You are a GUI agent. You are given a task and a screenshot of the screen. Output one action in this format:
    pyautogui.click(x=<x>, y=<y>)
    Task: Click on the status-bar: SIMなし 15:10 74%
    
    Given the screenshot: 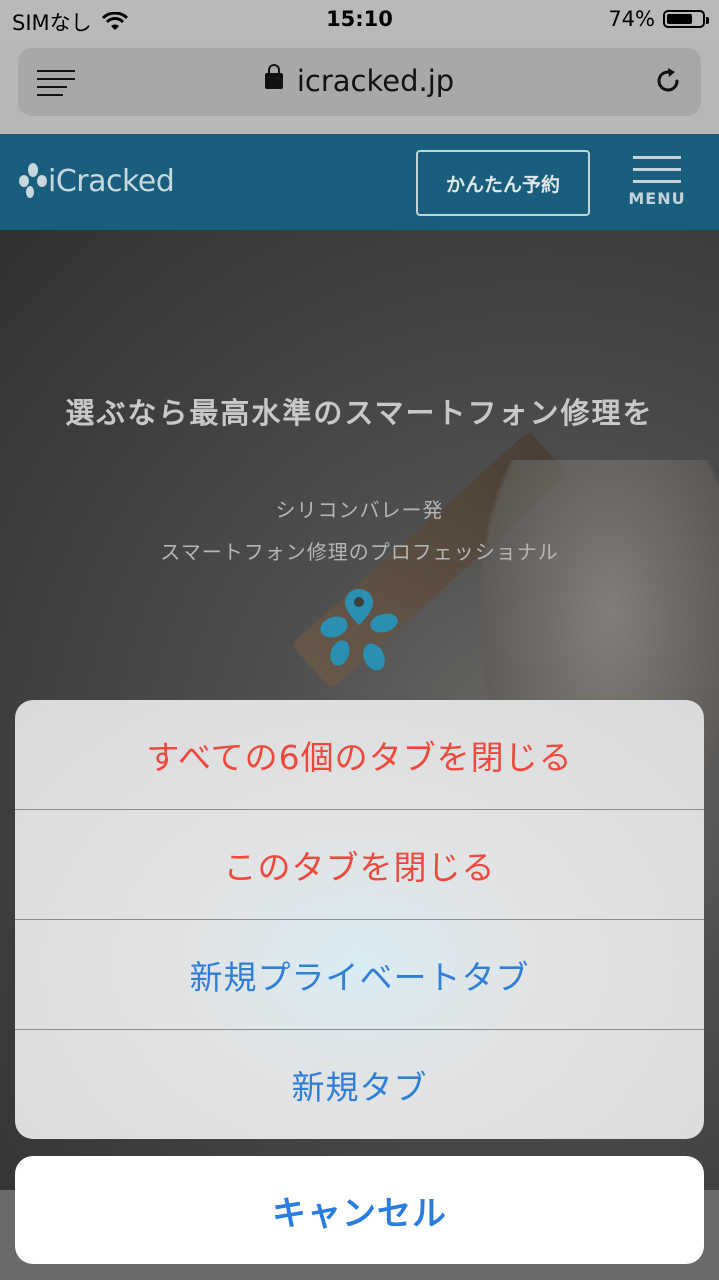 What is the action you would take?
    pyautogui.click(x=359, y=20)
    